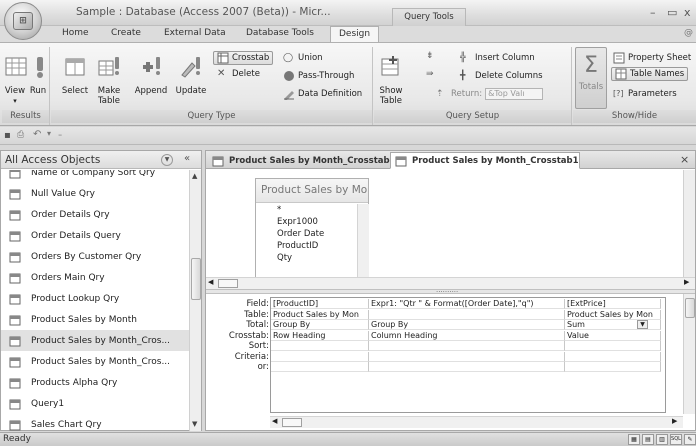 This screenshot has width=696, height=446. I want to click on data-definition-button: Data Definition, so click(322, 94).